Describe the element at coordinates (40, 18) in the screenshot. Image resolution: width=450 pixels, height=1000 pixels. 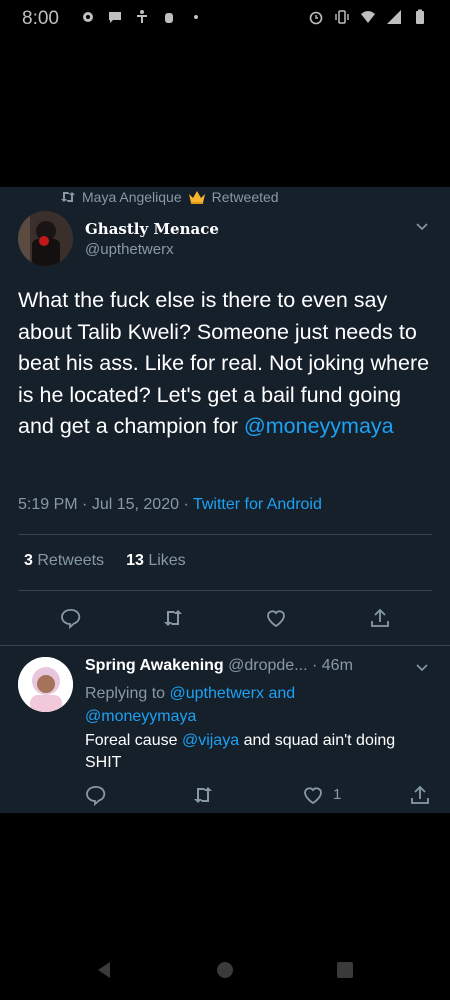
I see `status-time: 8:00` at that location.